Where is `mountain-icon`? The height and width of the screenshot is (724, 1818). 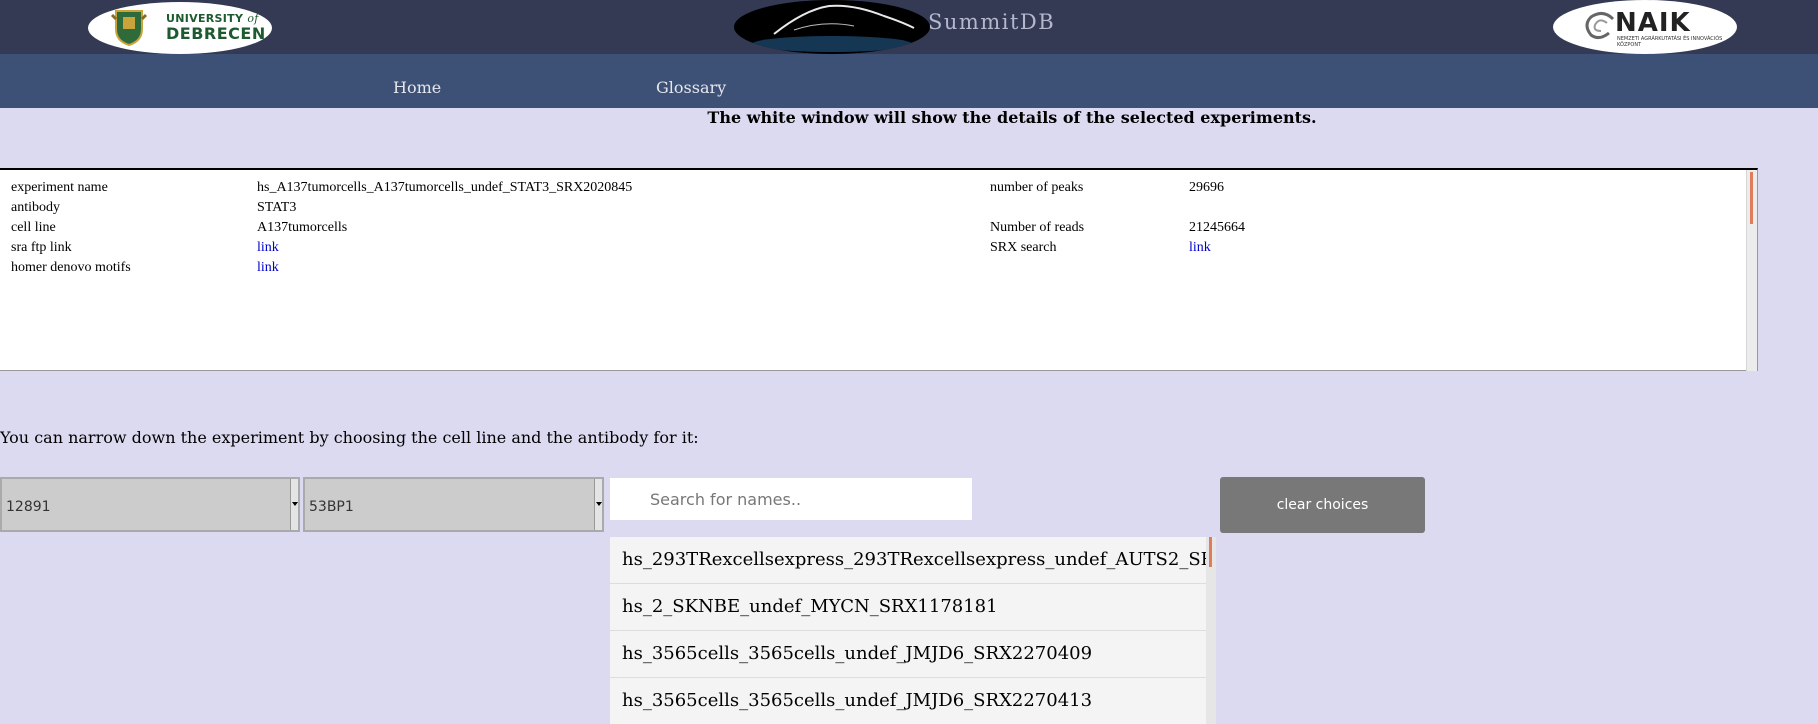 mountain-icon is located at coordinates (833, 28).